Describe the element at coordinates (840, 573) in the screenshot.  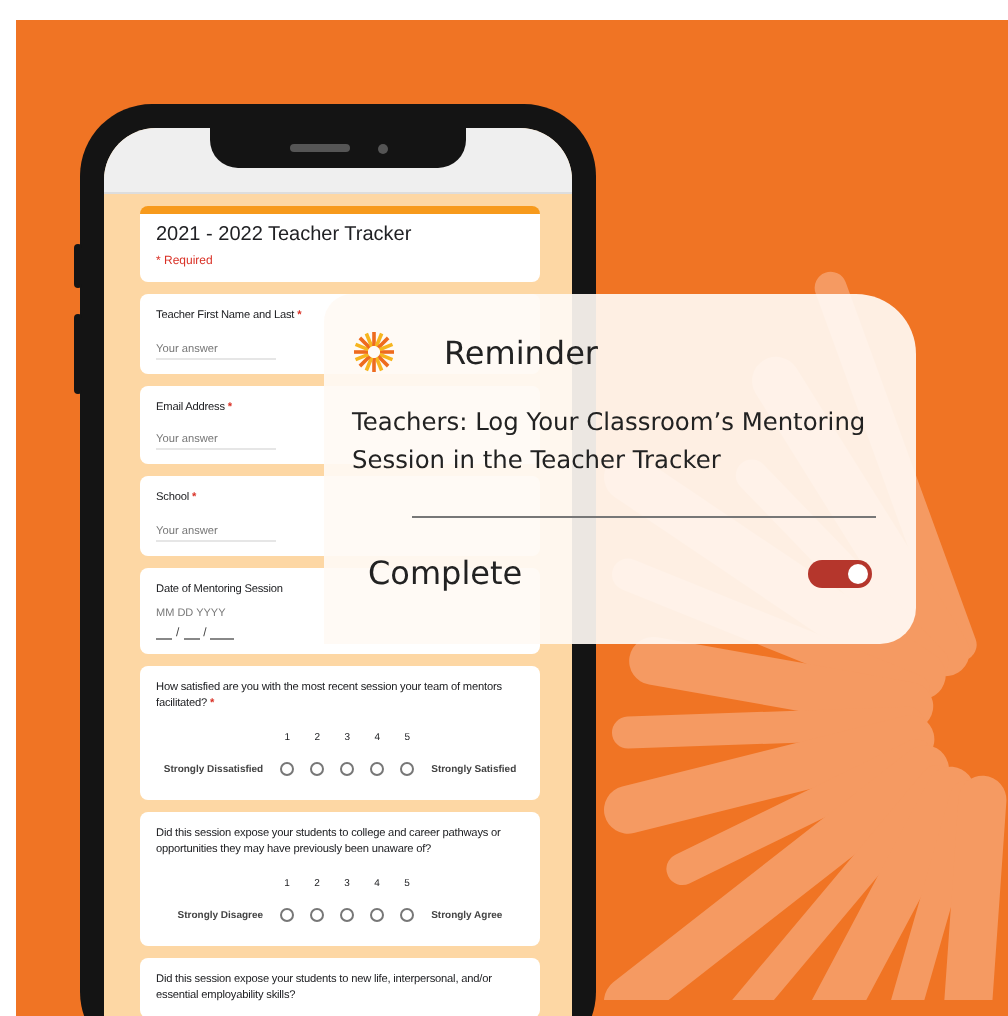
I see `complete-toggle` at that location.